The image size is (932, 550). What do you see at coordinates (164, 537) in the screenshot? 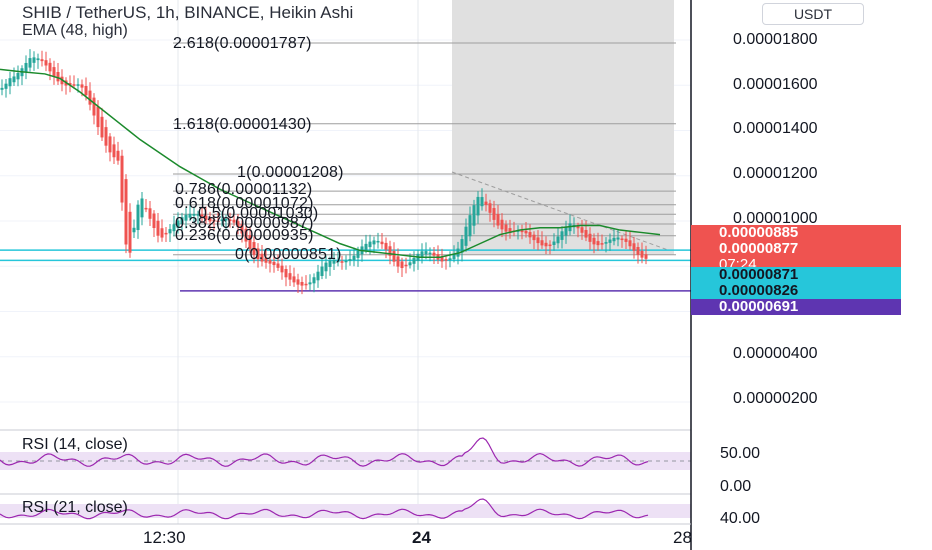
I see `time-tick: 12:30` at bounding box center [164, 537].